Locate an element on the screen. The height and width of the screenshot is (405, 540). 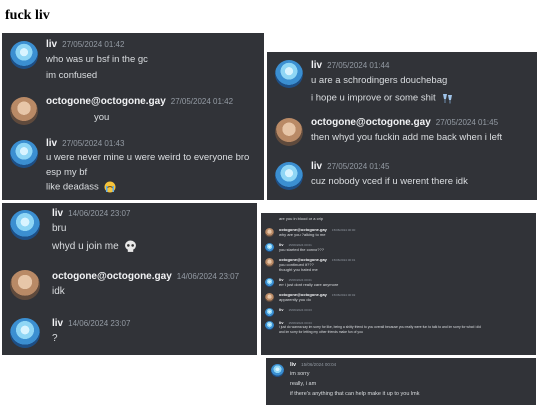
author-name: liv 27/05/2024 01:42 is located at coordinates (85, 44).